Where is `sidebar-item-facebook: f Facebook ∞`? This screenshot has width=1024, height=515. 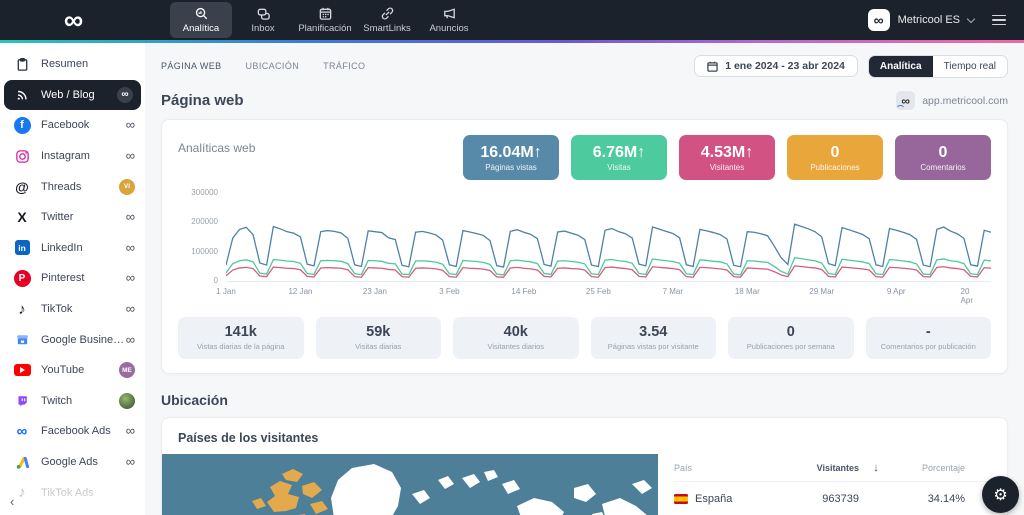
sidebar-item-facebook: f Facebook ∞ is located at coordinates (72, 125).